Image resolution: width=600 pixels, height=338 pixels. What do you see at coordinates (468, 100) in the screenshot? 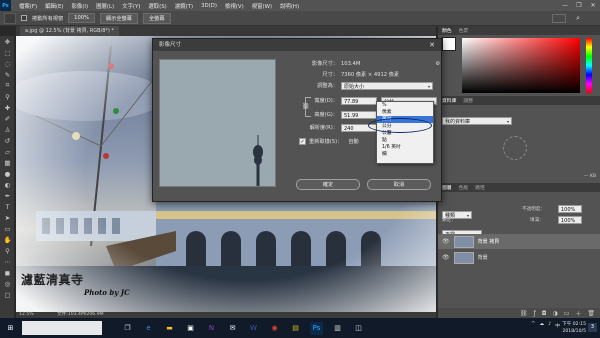
I see `tab-adjustments: 調整` at bounding box center [468, 100].